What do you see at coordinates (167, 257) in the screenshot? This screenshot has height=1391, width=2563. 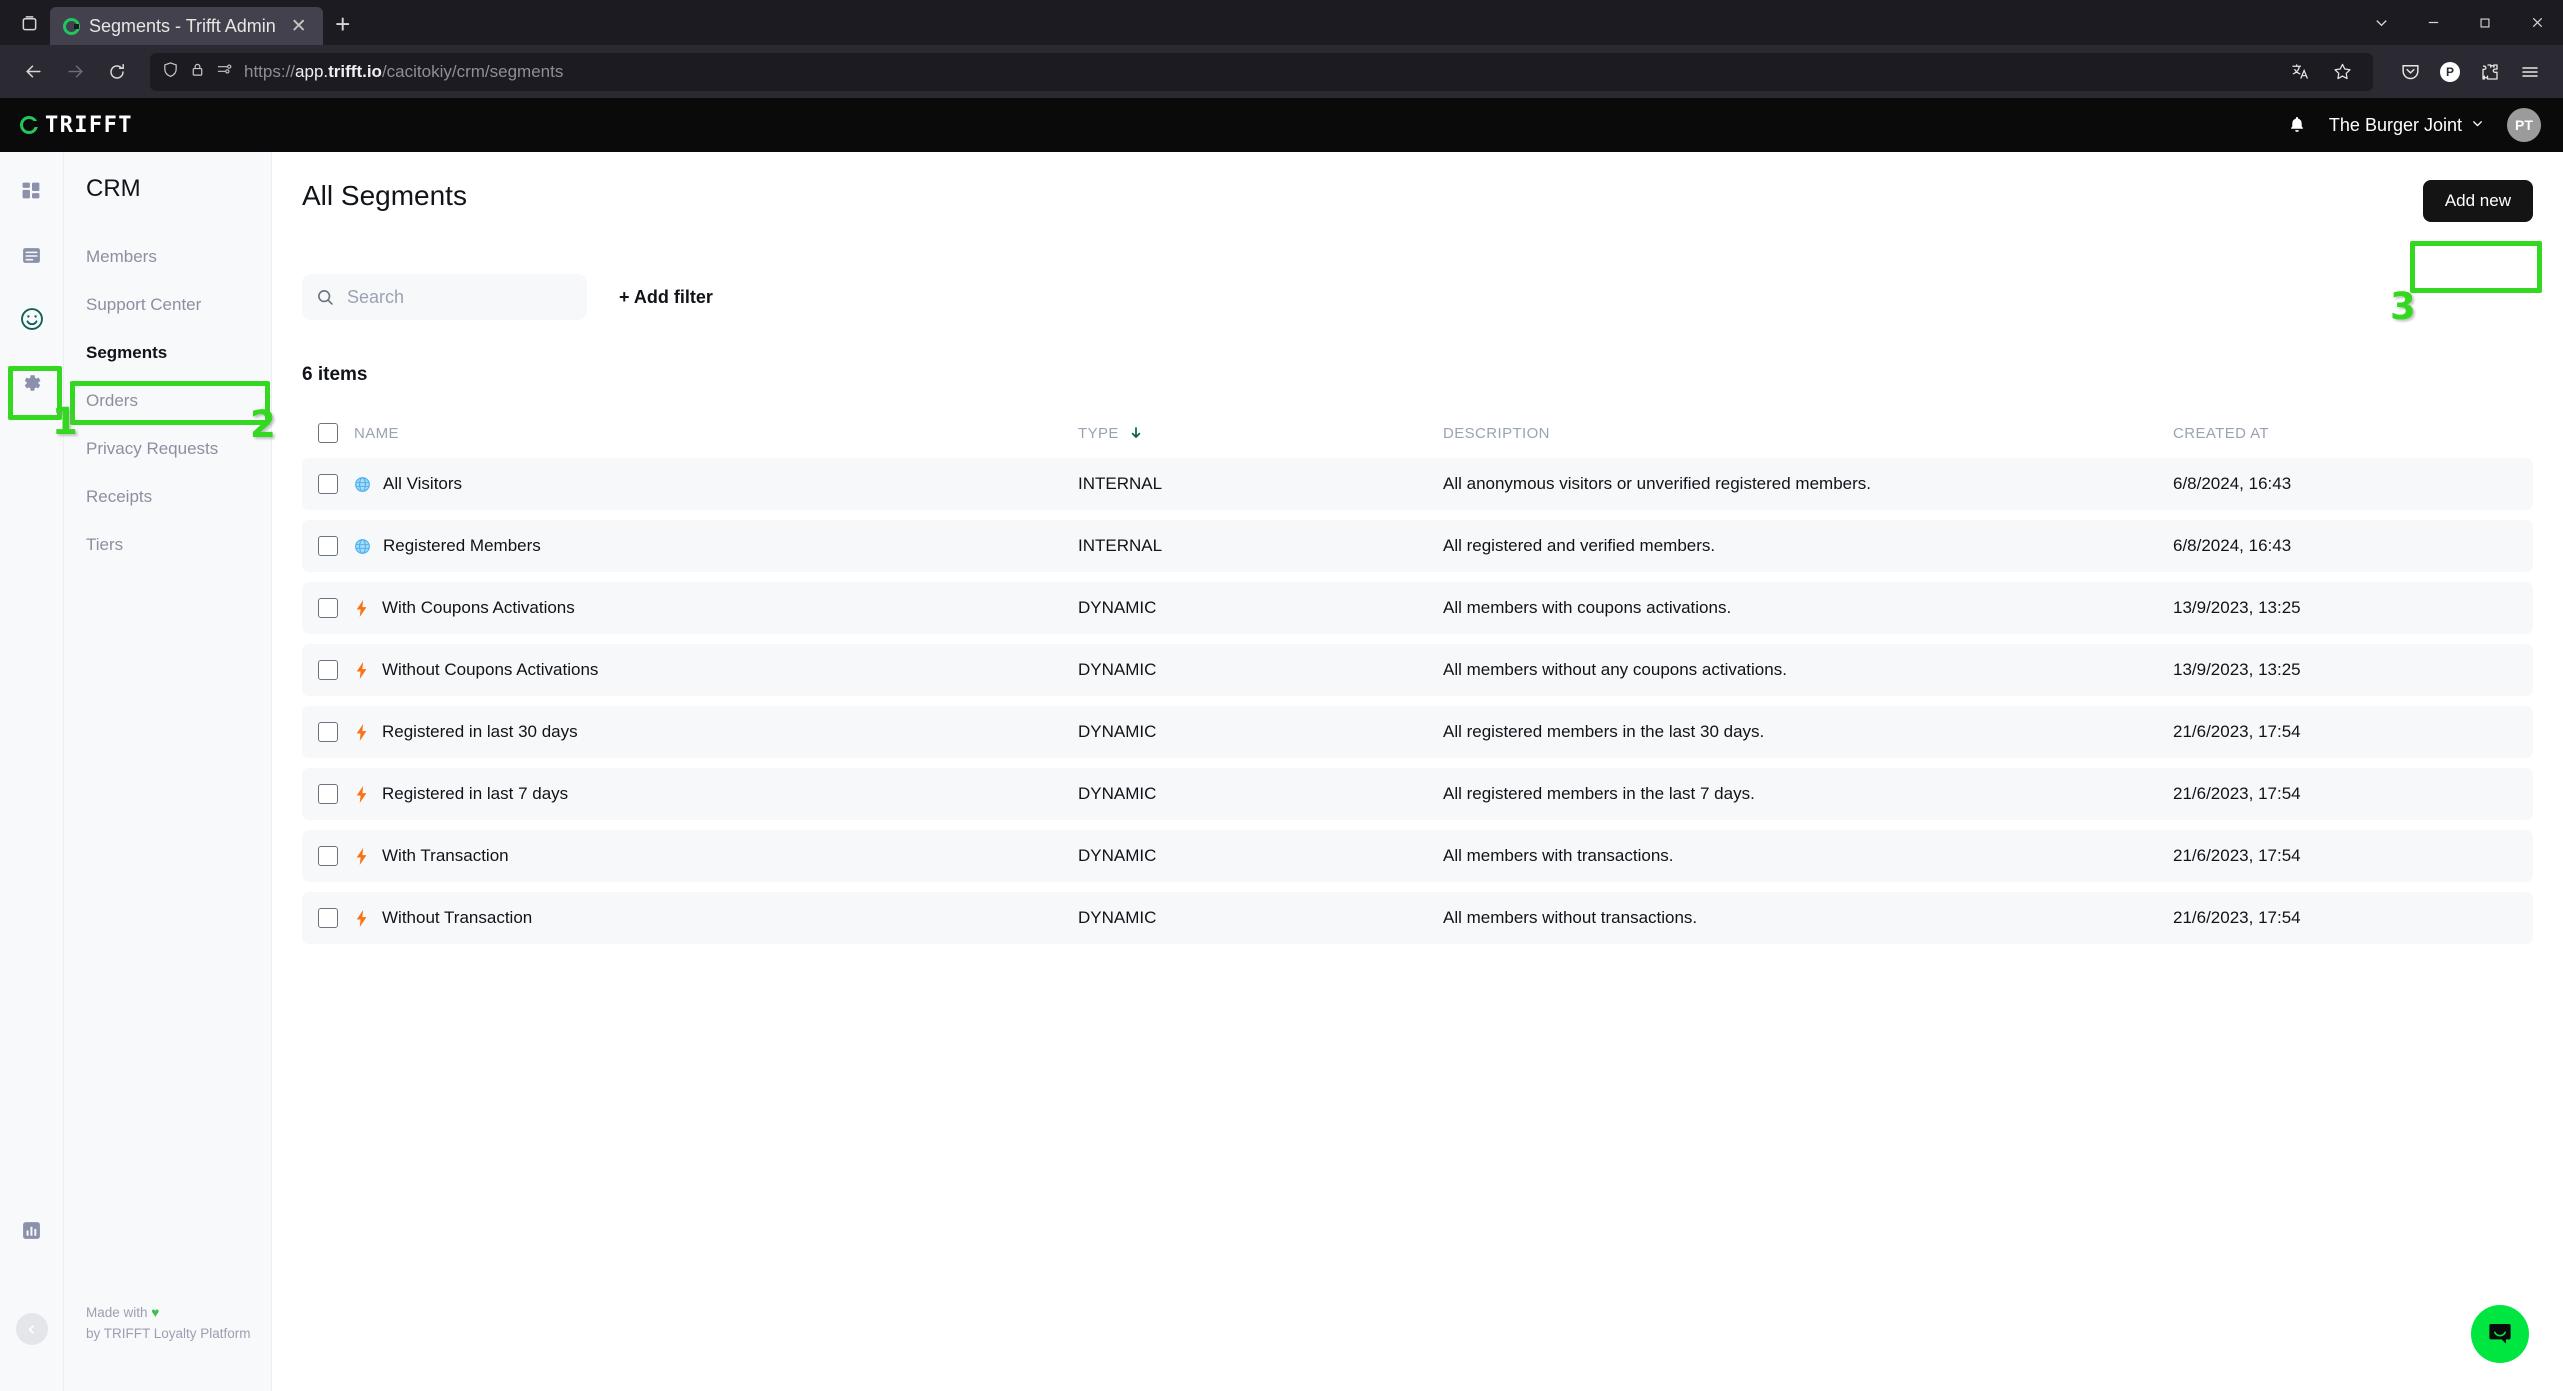 I see `sidebar-item-members: Members` at bounding box center [167, 257].